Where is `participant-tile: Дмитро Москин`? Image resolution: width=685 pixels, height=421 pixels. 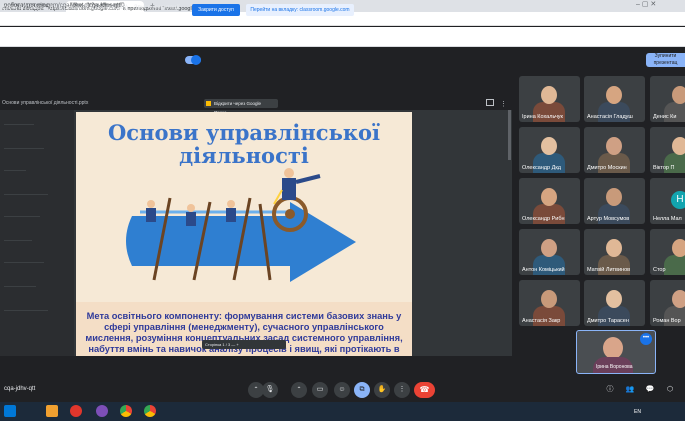
participant-tile: Дмитро Москин is located at coordinates (614, 150).